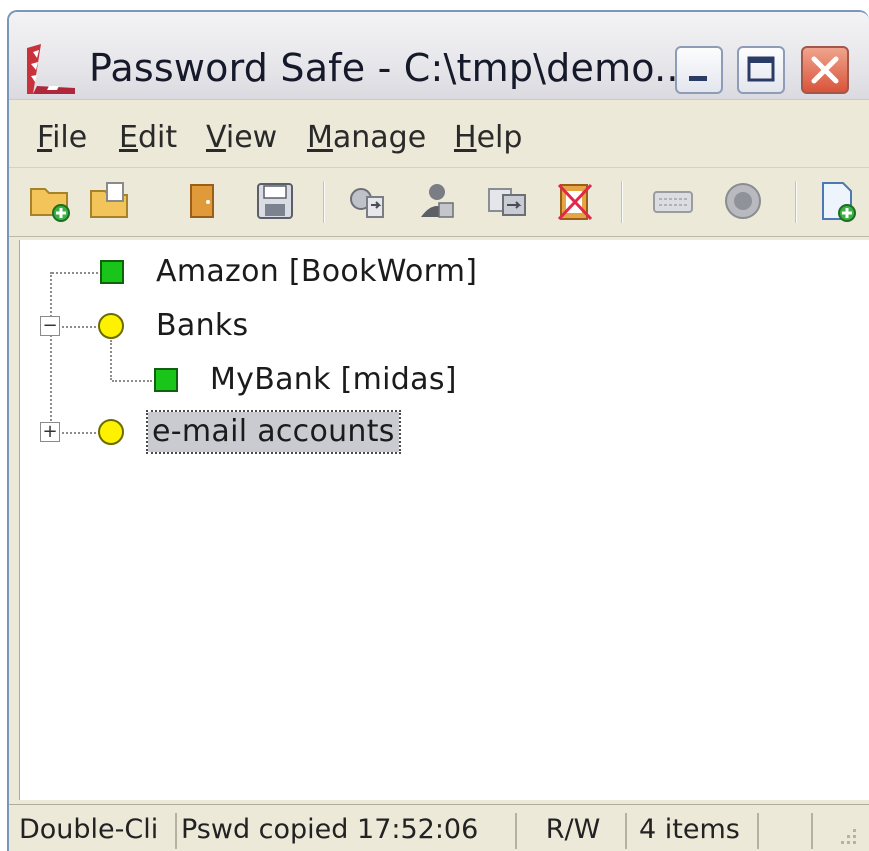 Image resolution: width=869 pixels, height=851 pixels. What do you see at coordinates (349, 831) in the screenshot?
I see `status-message: Pswd copied 17:52:06` at bounding box center [349, 831].